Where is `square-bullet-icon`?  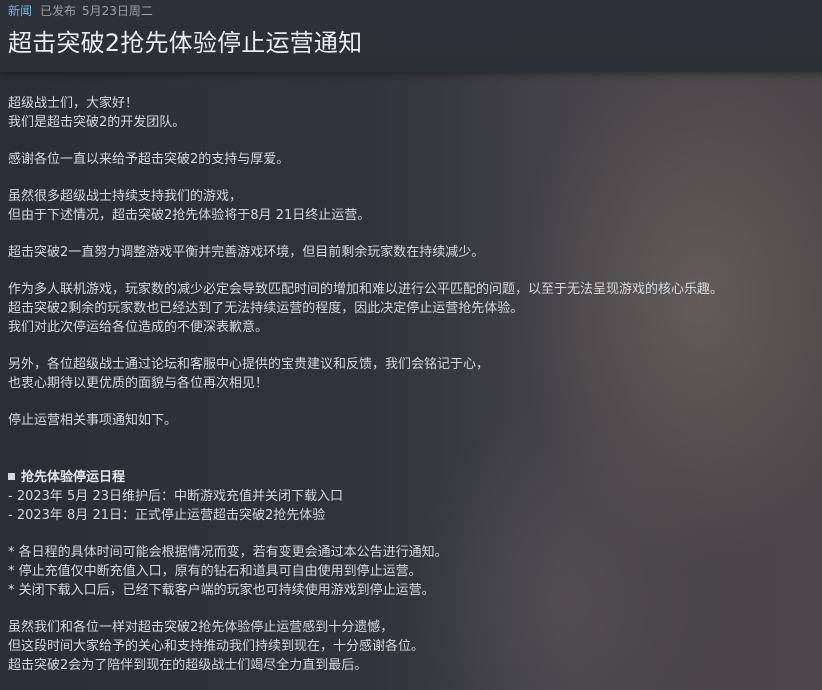 square-bullet-icon is located at coordinates (11, 476).